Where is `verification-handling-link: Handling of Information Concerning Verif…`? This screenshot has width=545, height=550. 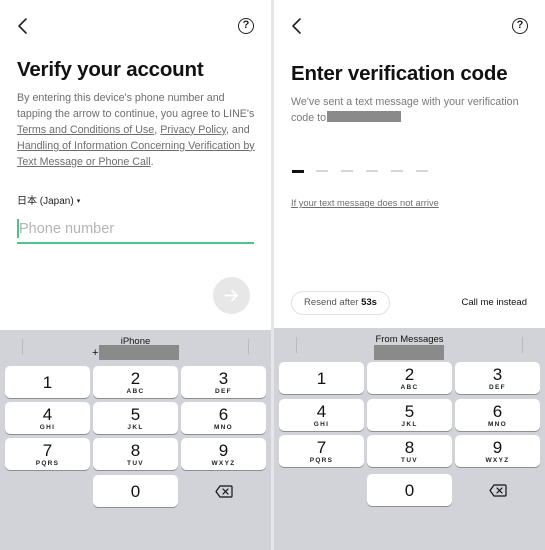 verification-handling-link: Handling of Information Concerning Verif… is located at coordinates (136, 154).